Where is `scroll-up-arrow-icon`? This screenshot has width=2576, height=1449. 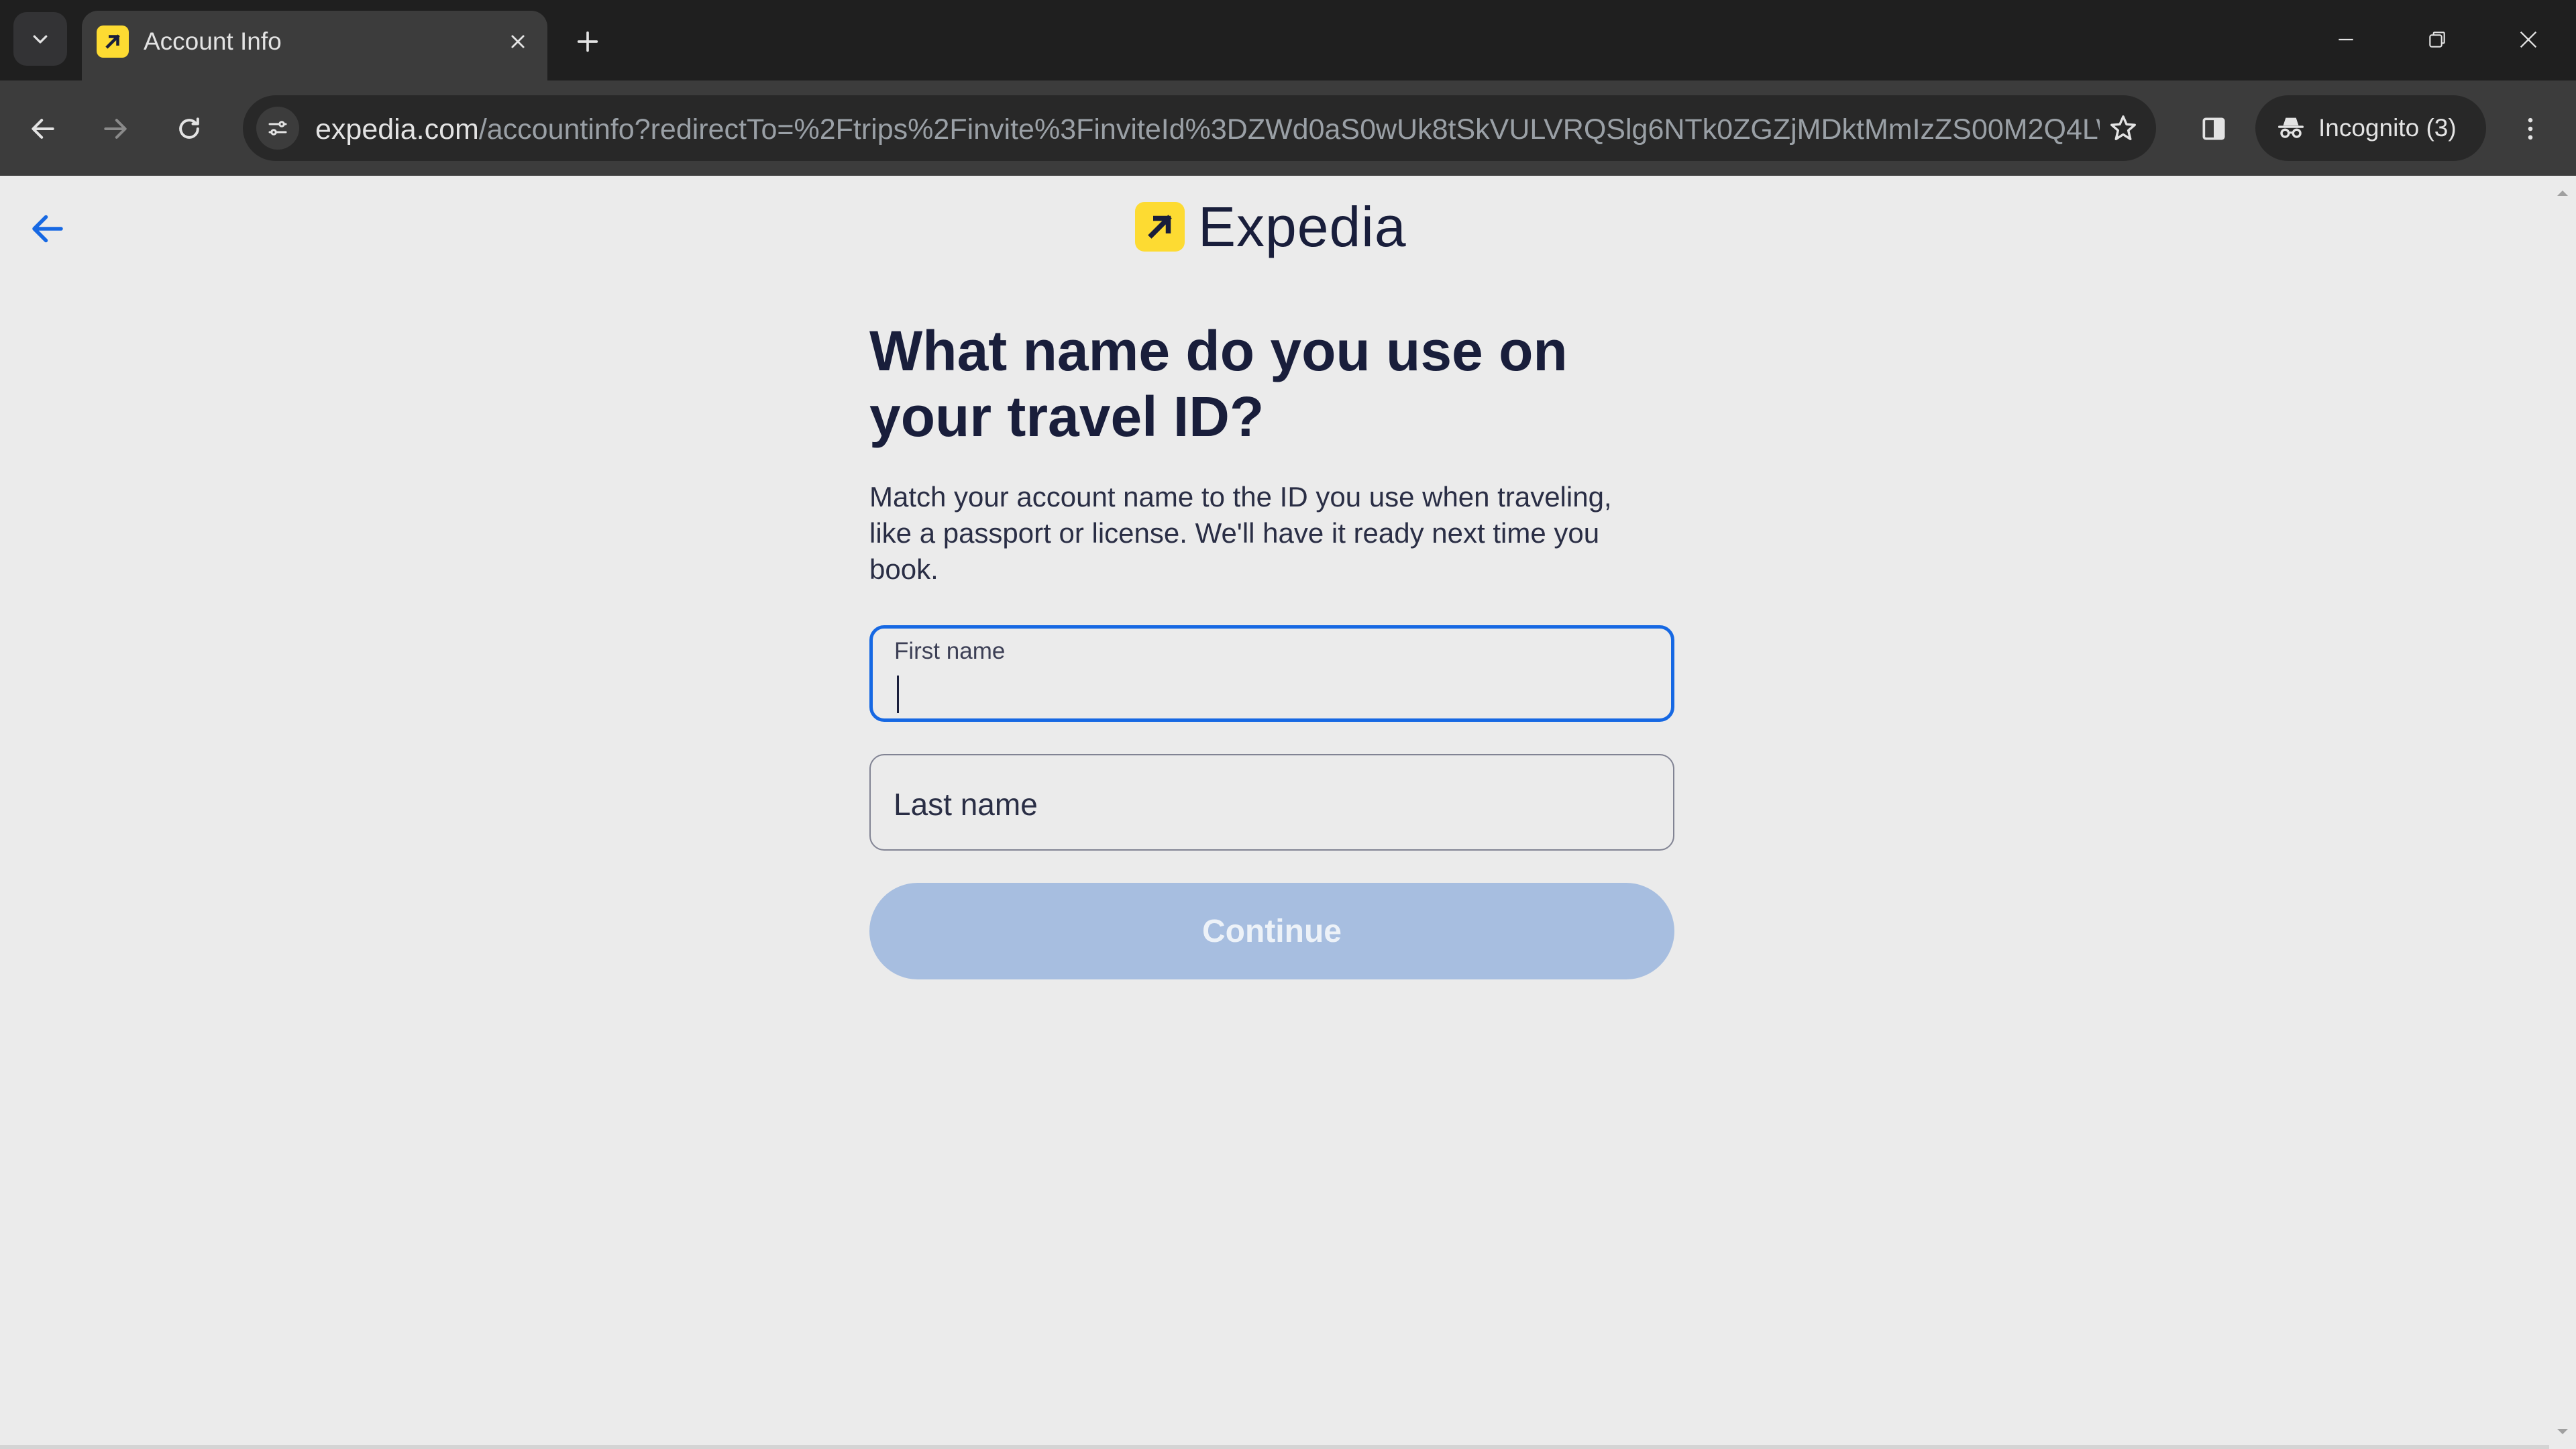
scroll-up-arrow-icon is located at coordinates (2563, 193).